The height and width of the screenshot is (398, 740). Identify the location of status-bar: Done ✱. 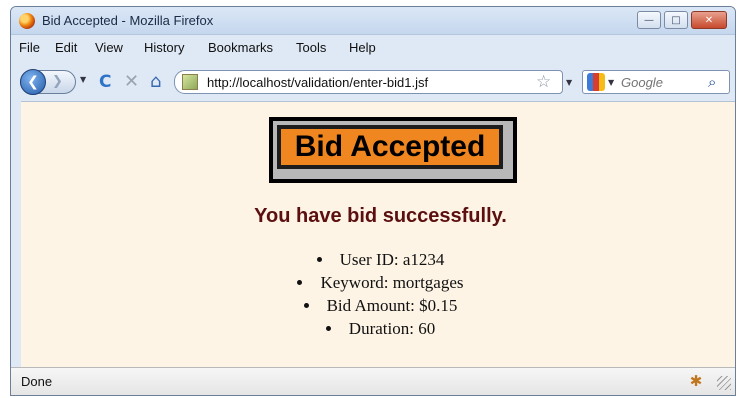
(373, 381).